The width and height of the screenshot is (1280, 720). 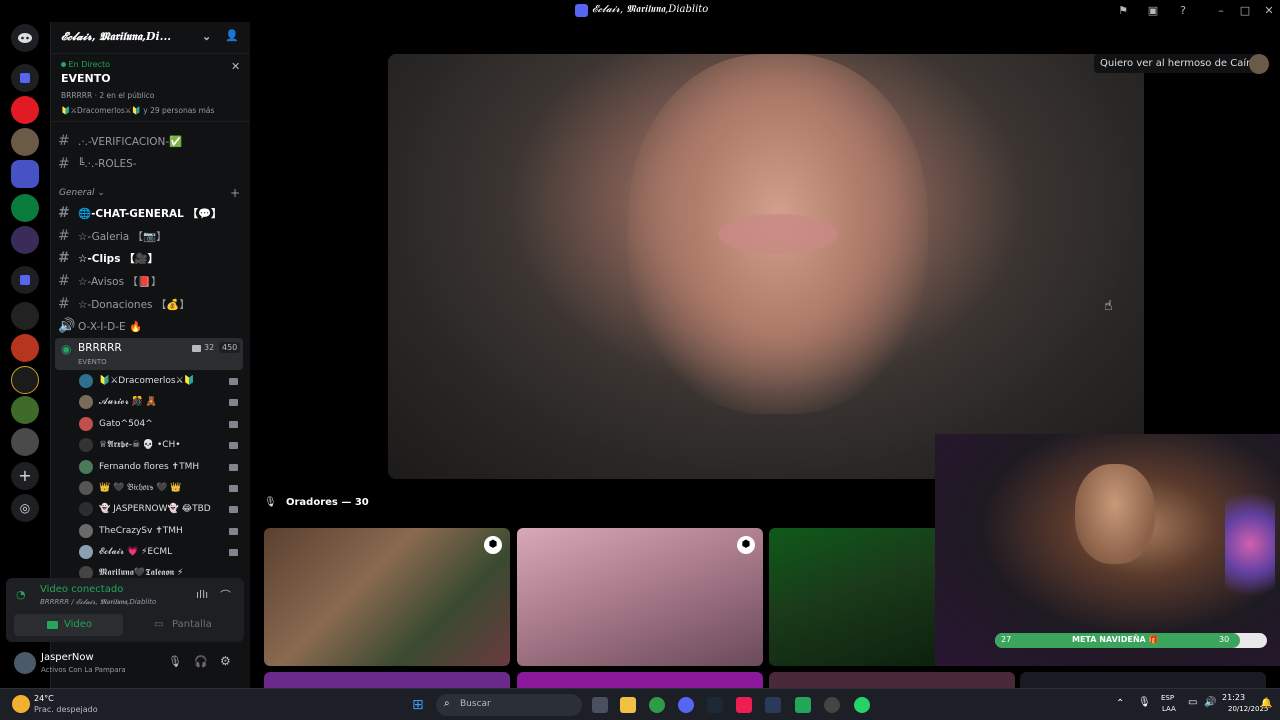 I want to click on member-row: Gato^504^, so click(x=116, y=424).